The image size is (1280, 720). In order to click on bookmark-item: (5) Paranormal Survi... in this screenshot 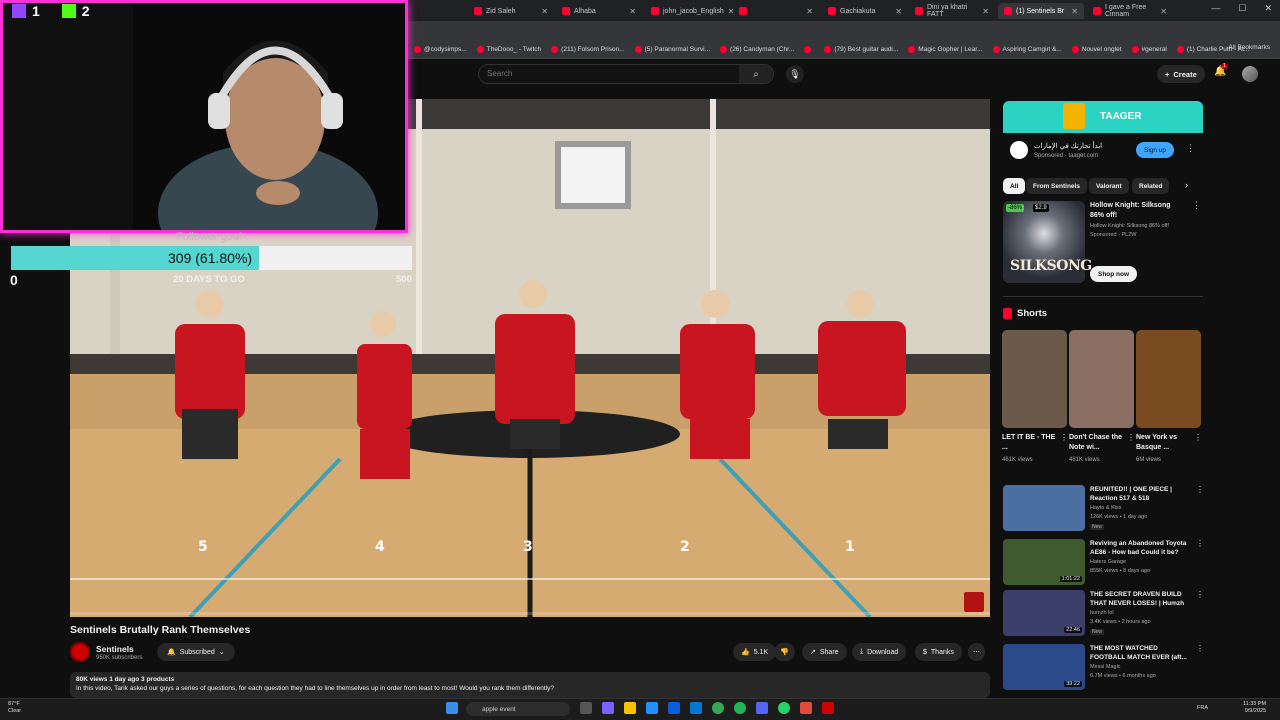, I will do `click(672, 49)`.